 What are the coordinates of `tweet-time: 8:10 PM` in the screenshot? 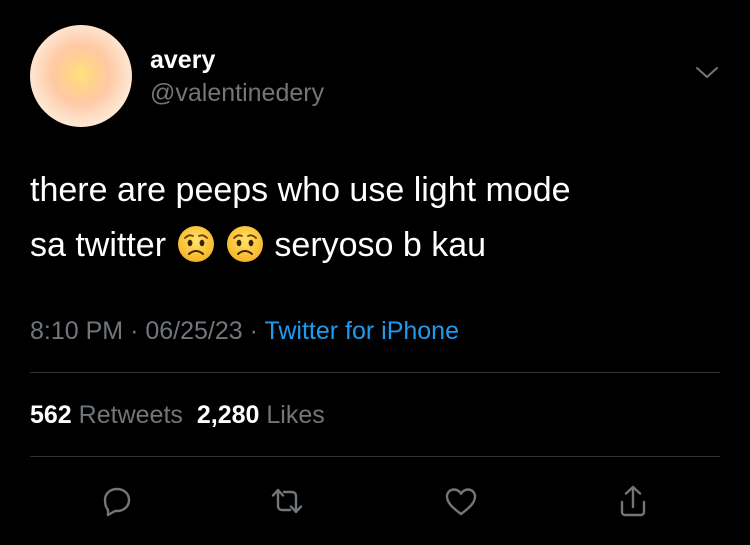 It's located at (76, 331).